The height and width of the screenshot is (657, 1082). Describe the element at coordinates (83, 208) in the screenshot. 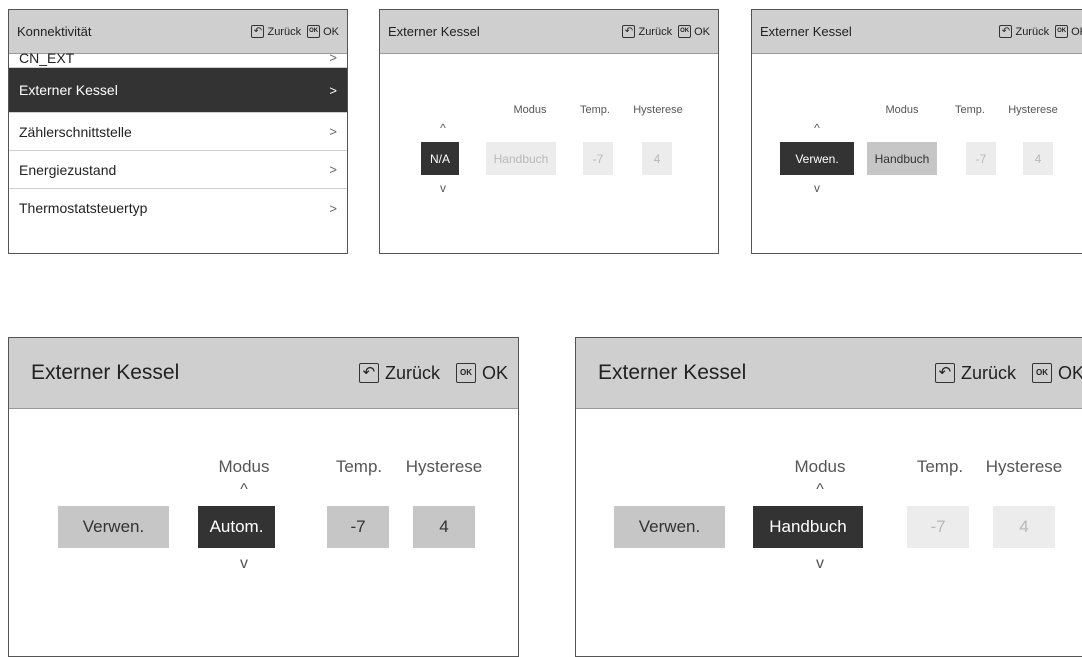

I see `menu-item-label: Thermostatsteuertyp` at that location.